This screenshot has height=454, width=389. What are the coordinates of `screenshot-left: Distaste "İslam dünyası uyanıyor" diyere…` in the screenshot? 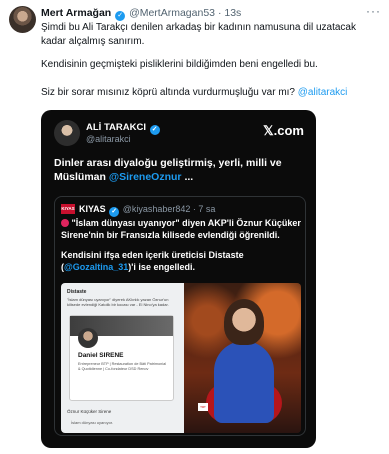 It's located at (122, 358).